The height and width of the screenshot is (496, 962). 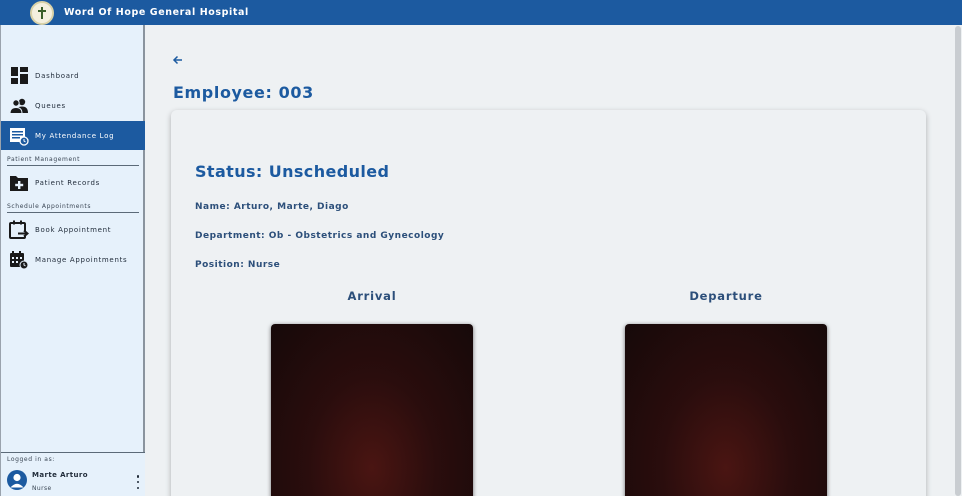 I want to click on user-icon, so click(x=17, y=480).